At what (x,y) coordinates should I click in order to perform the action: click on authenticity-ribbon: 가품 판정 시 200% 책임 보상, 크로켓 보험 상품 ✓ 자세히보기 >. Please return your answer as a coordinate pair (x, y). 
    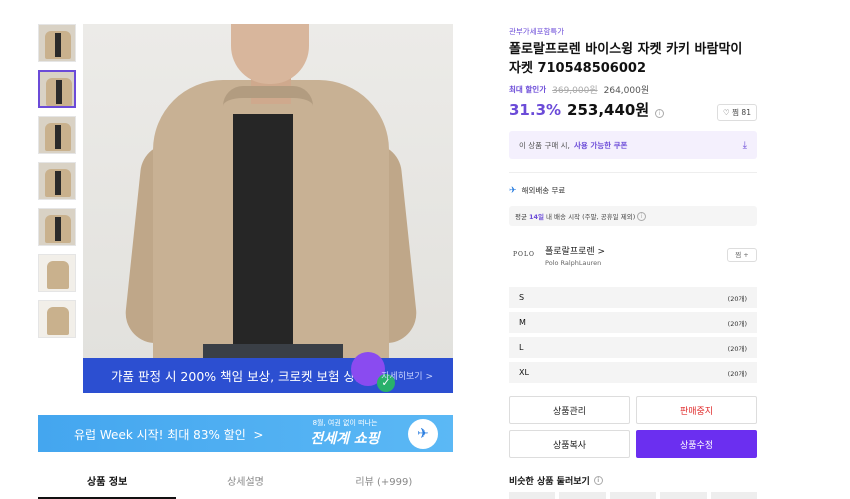
    Looking at the image, I should click on (268, 372).